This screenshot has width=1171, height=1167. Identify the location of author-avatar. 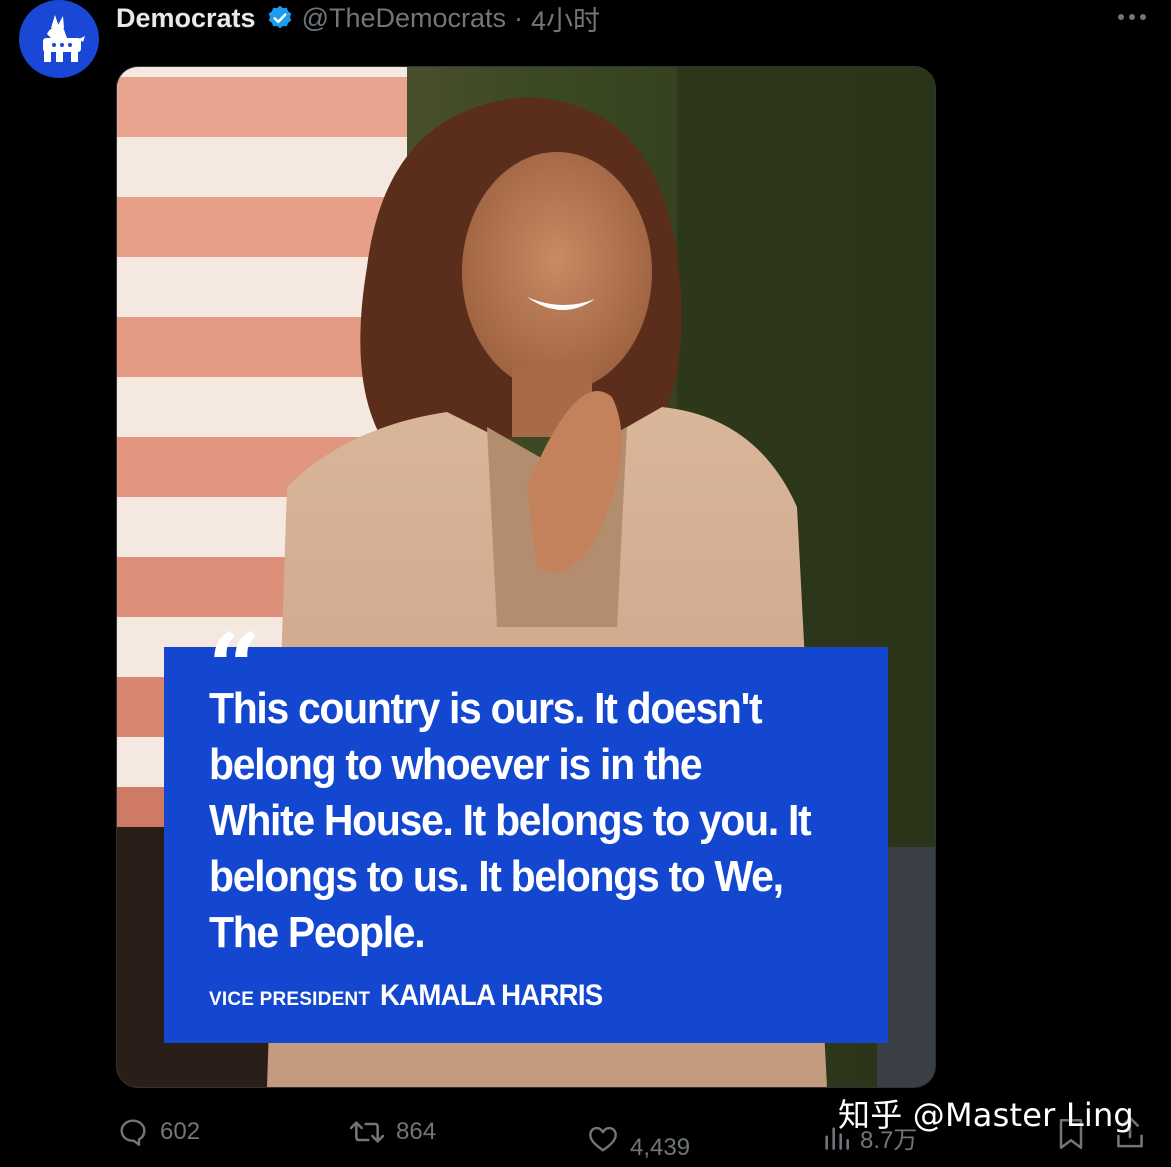
(59, 39).